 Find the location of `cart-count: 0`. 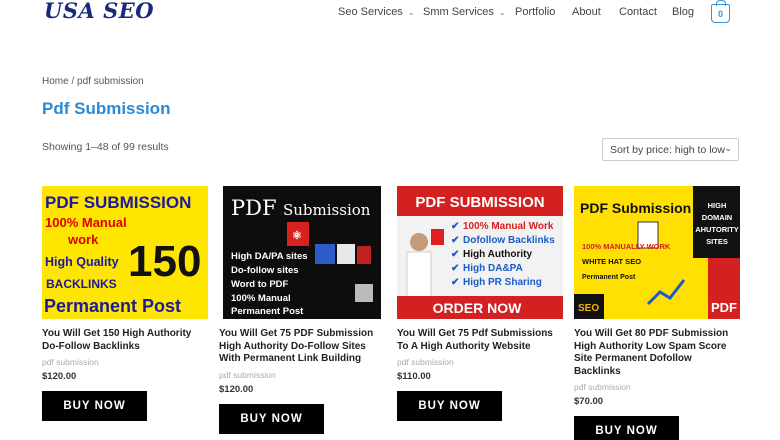

cart-count: 0 is located at coordinates (720, 13).